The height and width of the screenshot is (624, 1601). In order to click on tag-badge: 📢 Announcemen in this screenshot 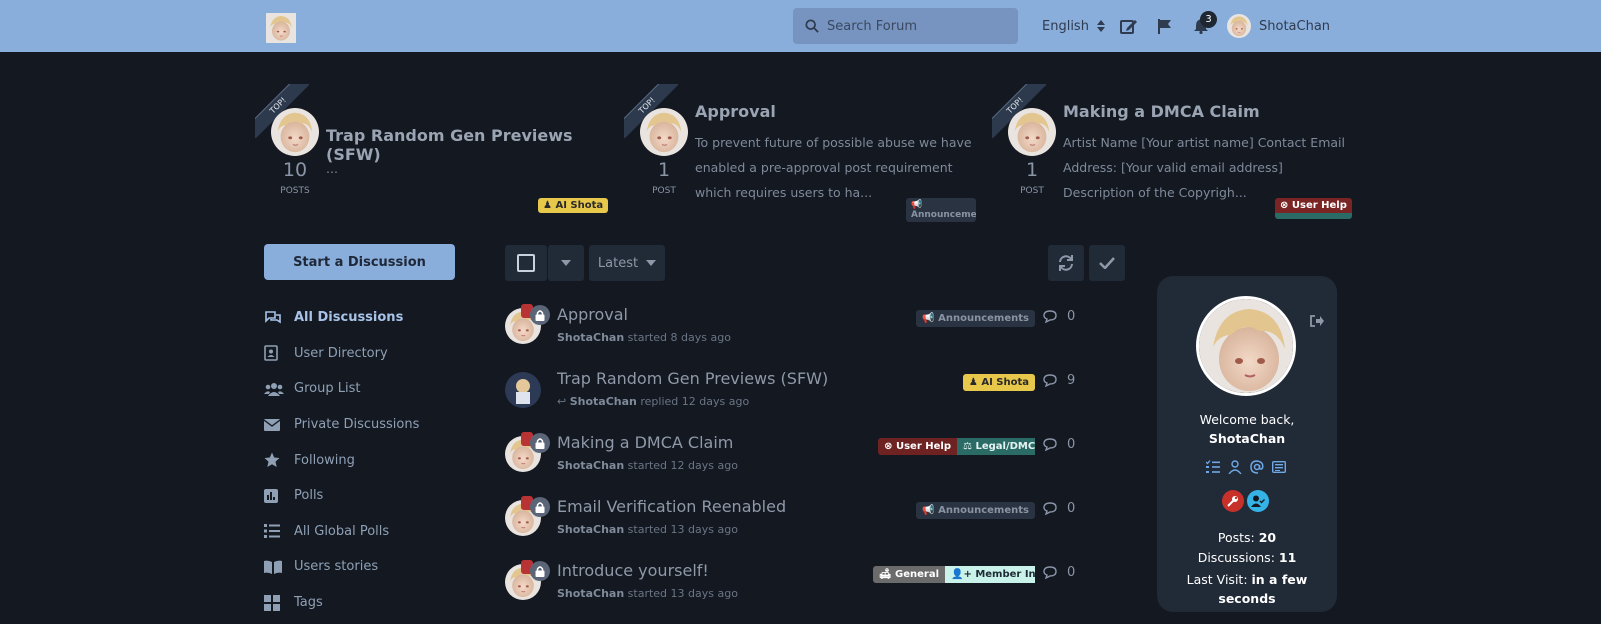, I will do `click(941, 210)`.